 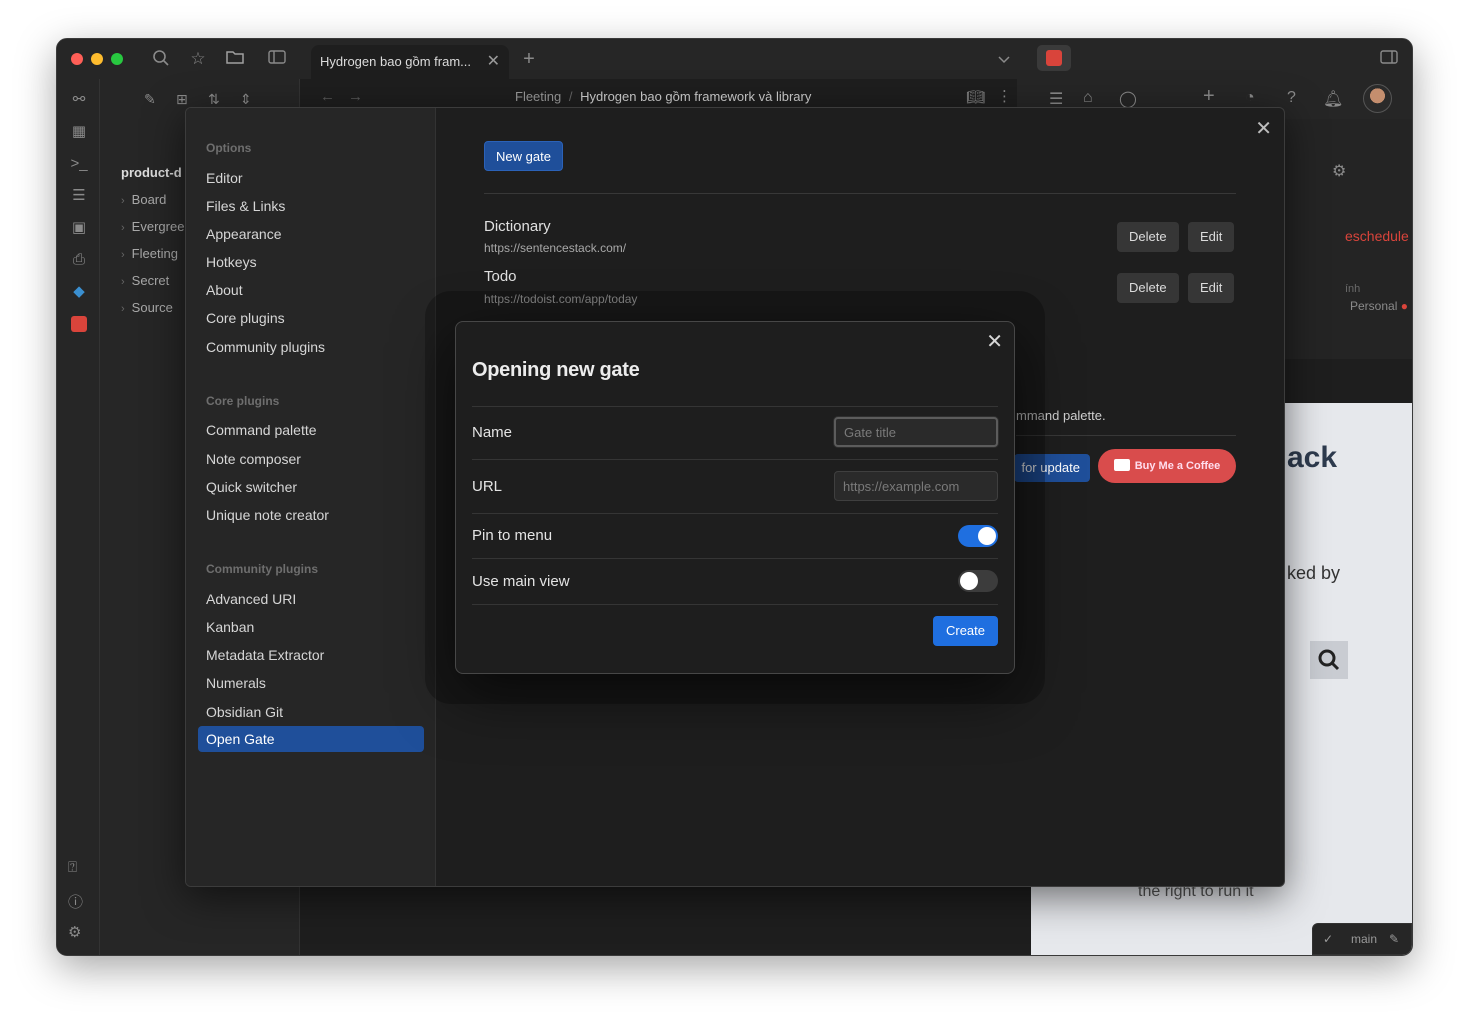 I want to click on todoist-icon, so click(x=79, y=324).